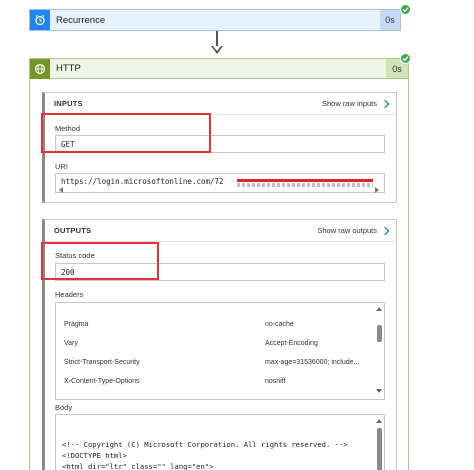  I want to click on uri-hscroll-right-icon, so click(377, 190).